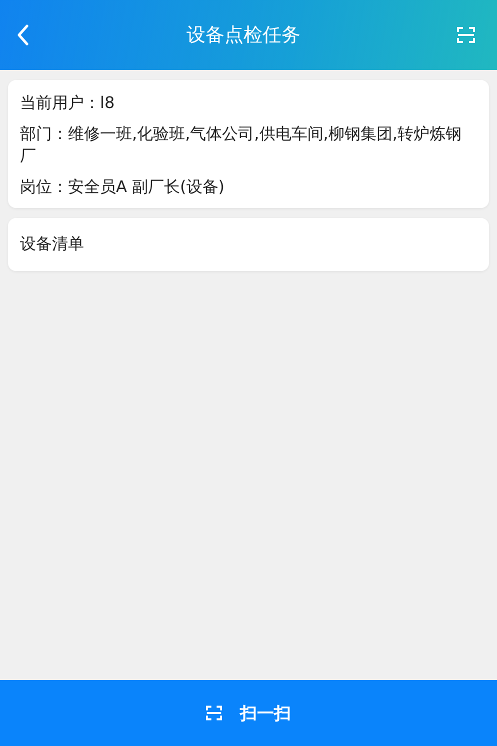 Image resolution: width=497 pixels, height=746 pixels. Describe the element at coordinates (123, 187) in the screenshot. I see `info-text: 岗位：安全员A 副厂长(设备)` at that location.